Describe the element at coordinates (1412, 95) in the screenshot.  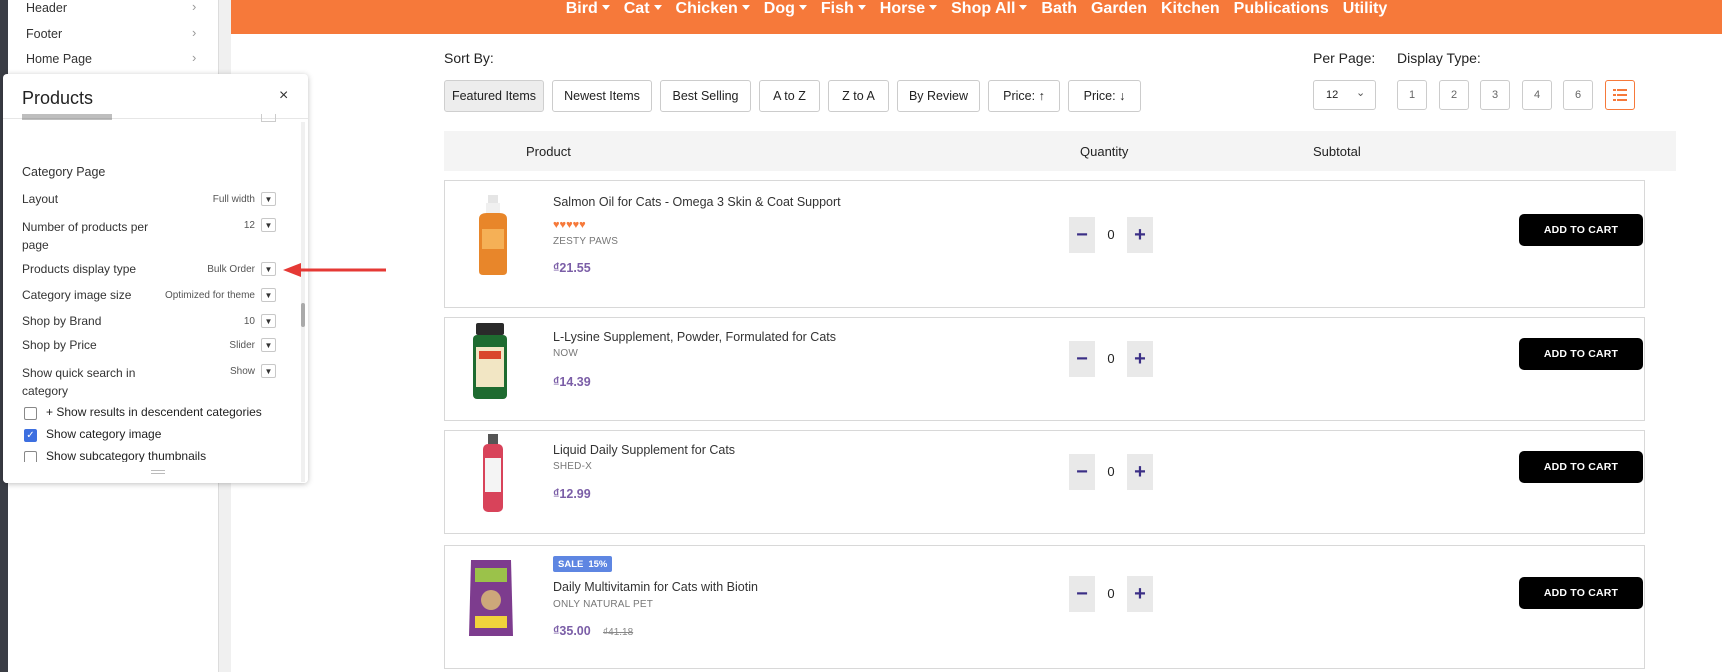
I see `display-type-1-button: 1` at that location.